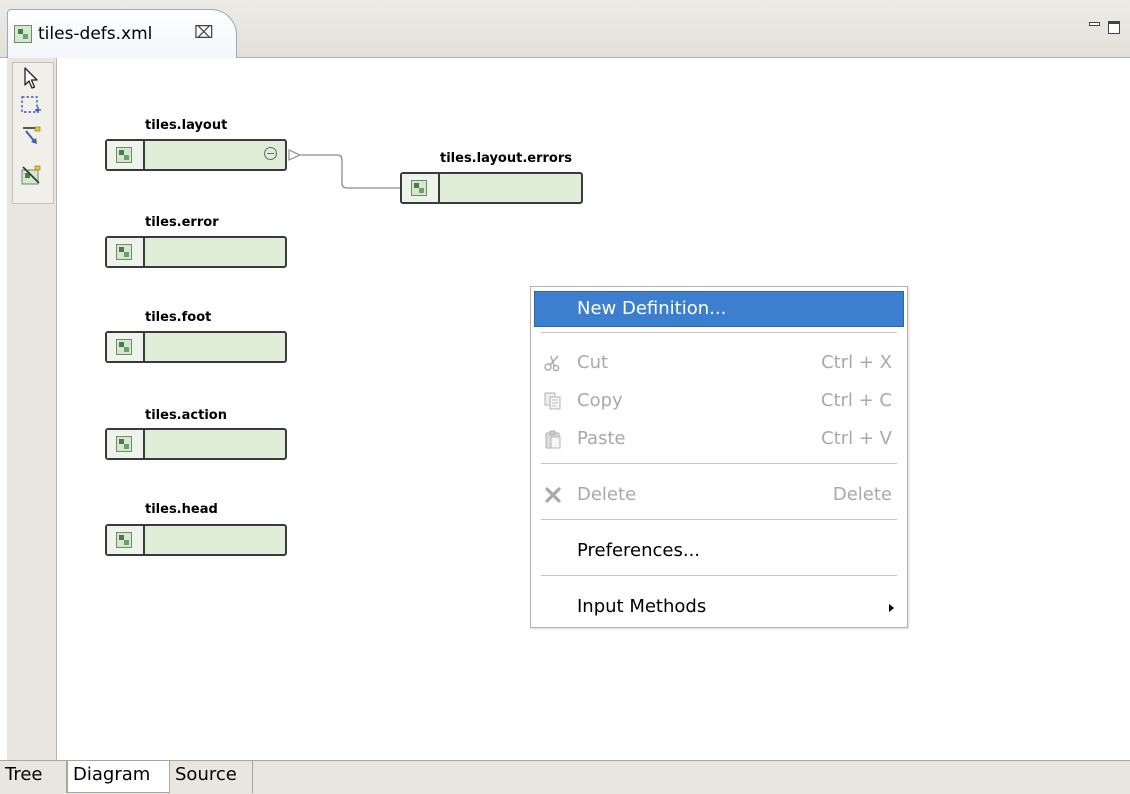 The image size is (1130, 794). Describe the element at coordinates (719, 607) in the screenshot. I see `menu-item-input-methods: Input Methods` at that location.